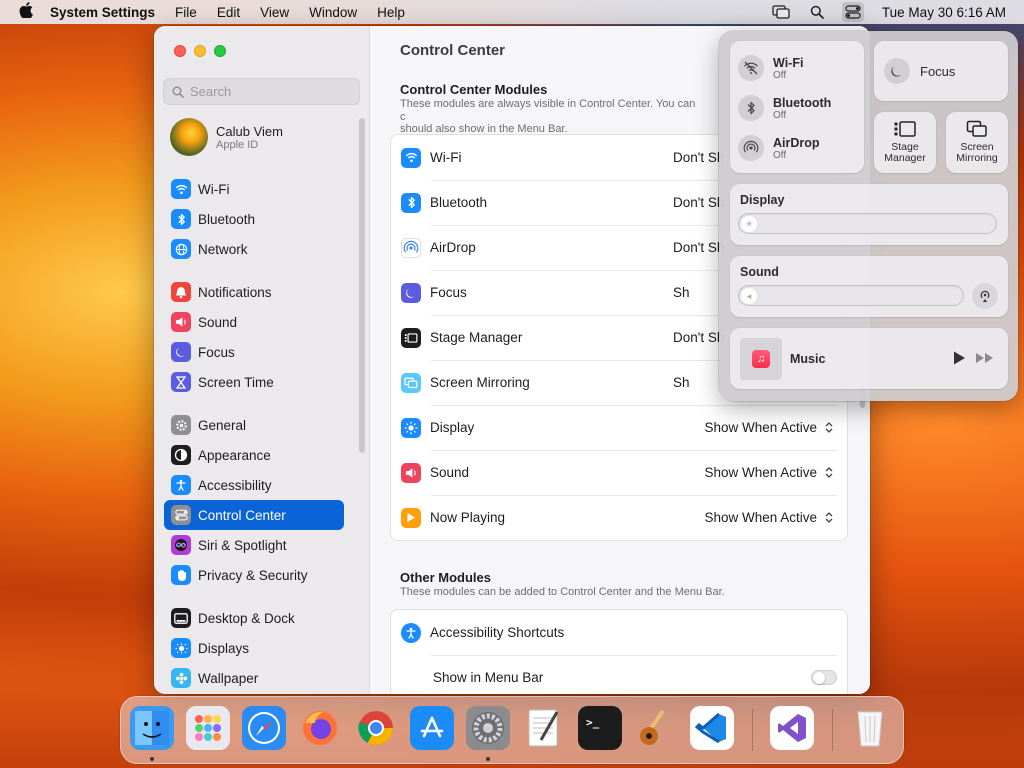 The image size is (1024, 768). Describe the element at coordinates (254, 249) in the screenshot. I see `sidebar-item-network: Network` at that location.